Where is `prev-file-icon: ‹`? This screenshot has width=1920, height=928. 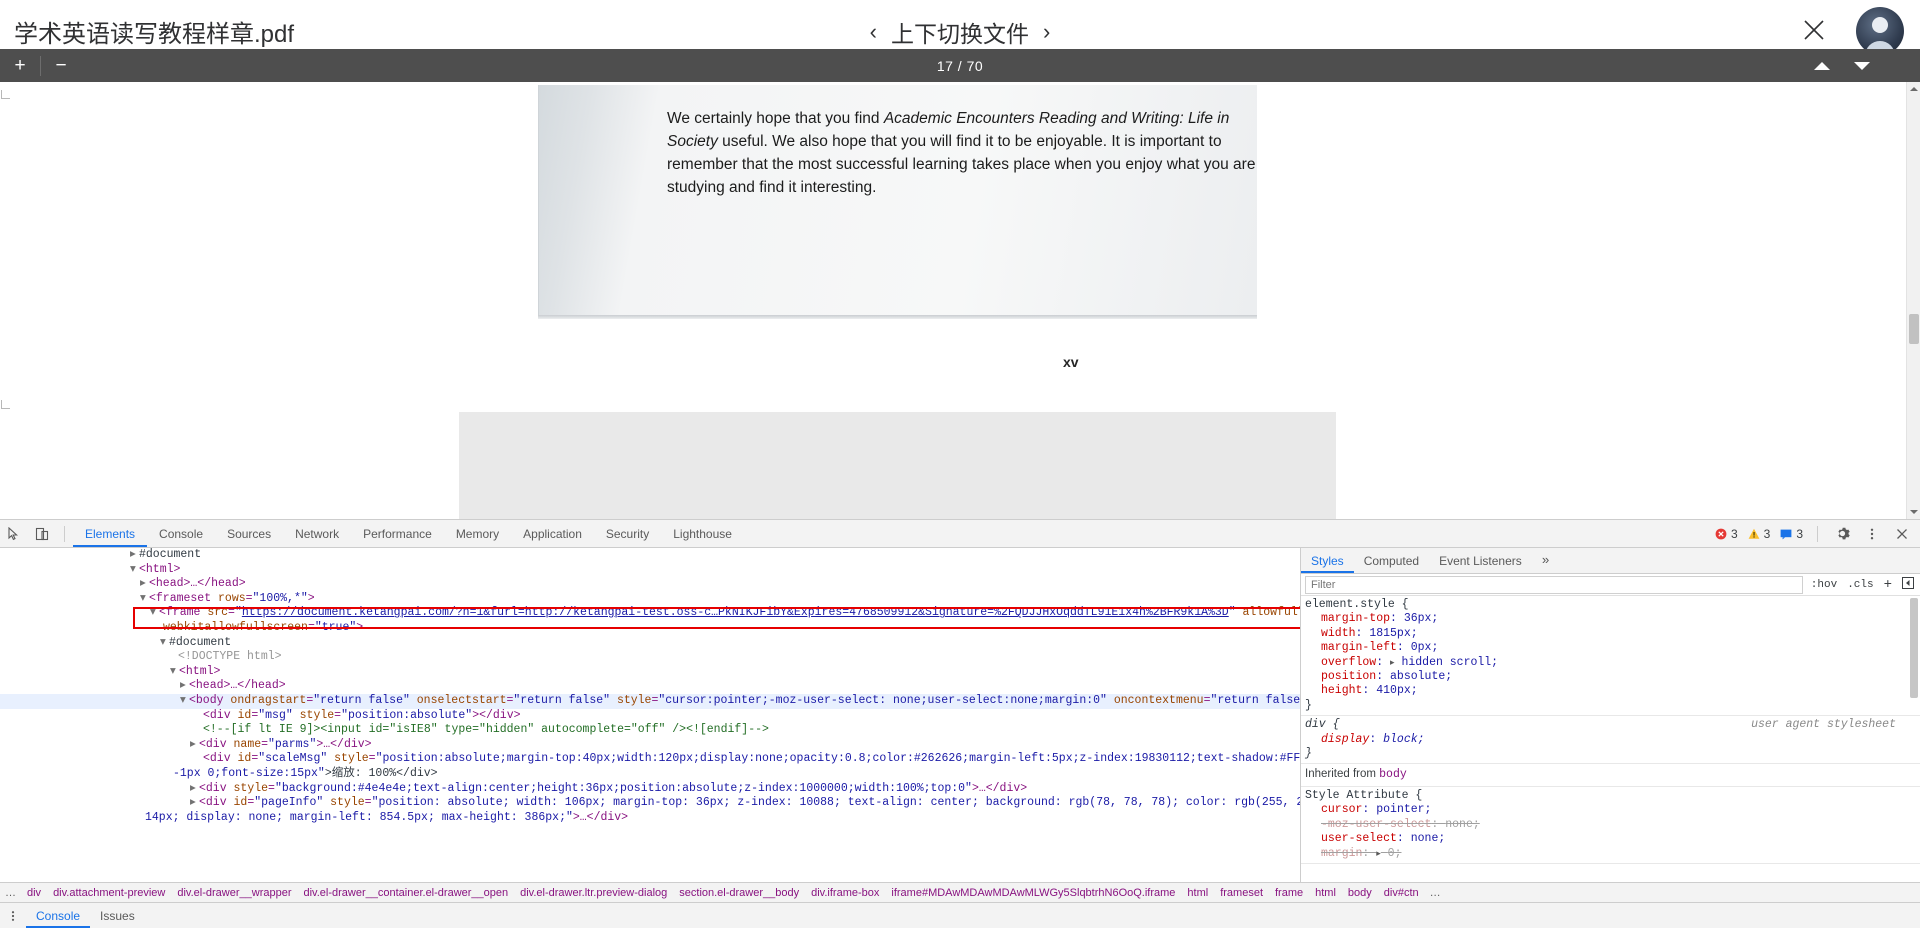
prev-file-icon: ‹ is located at coordinates (873, 32).